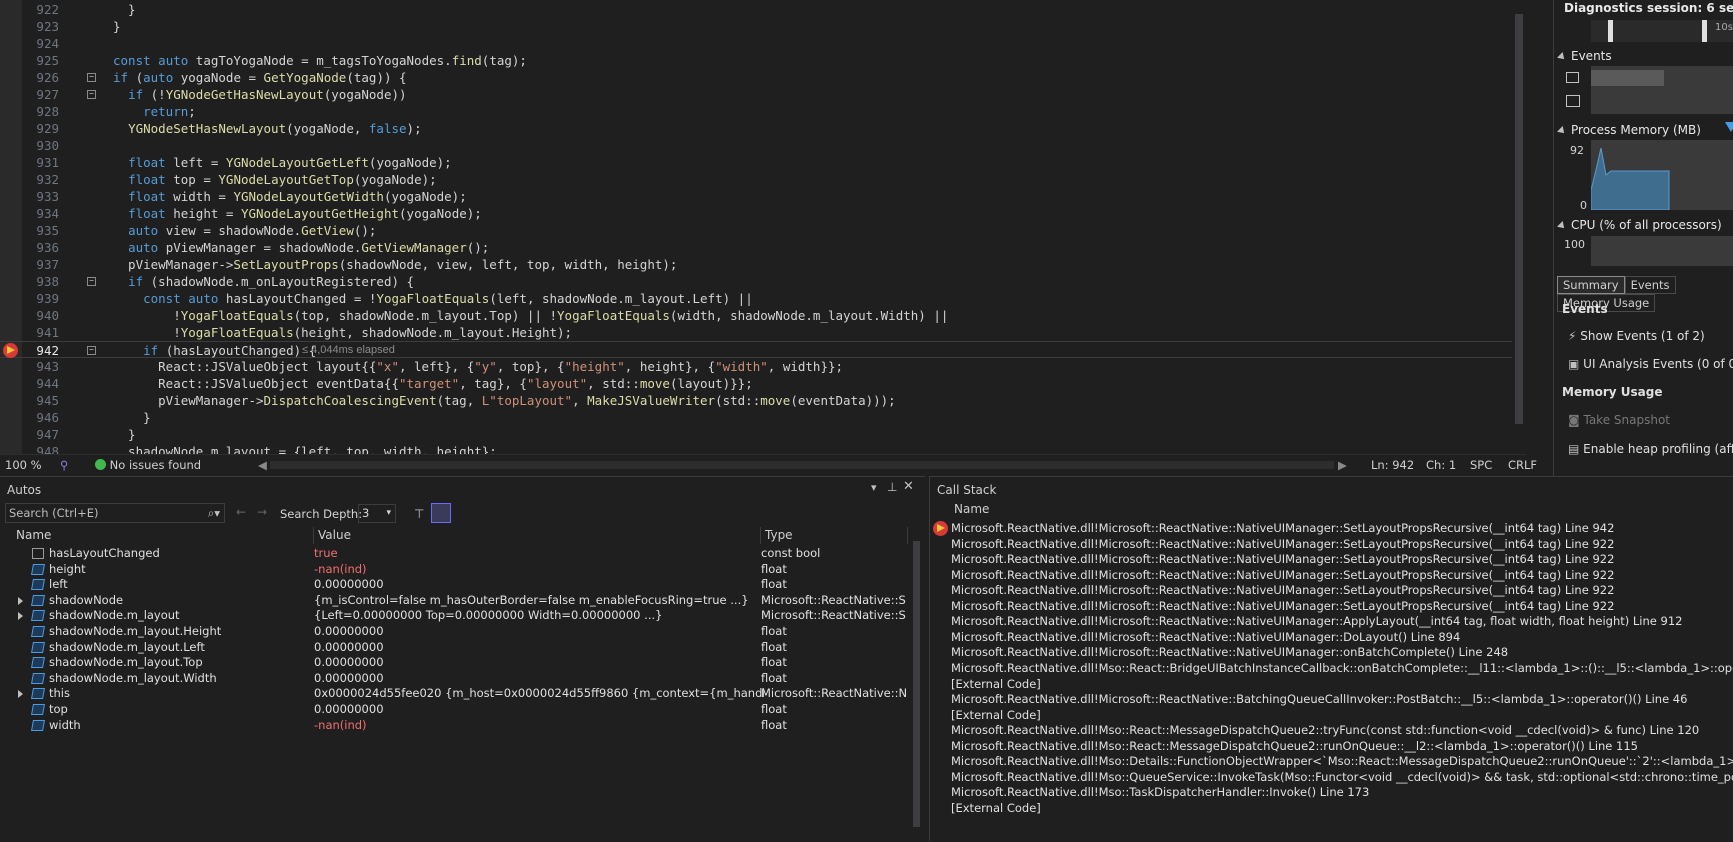 The image size is (1733, 842). Describe the element at coordinates (1591, 285) in the screenshot. I see `tab-summary: Summary` at that location.